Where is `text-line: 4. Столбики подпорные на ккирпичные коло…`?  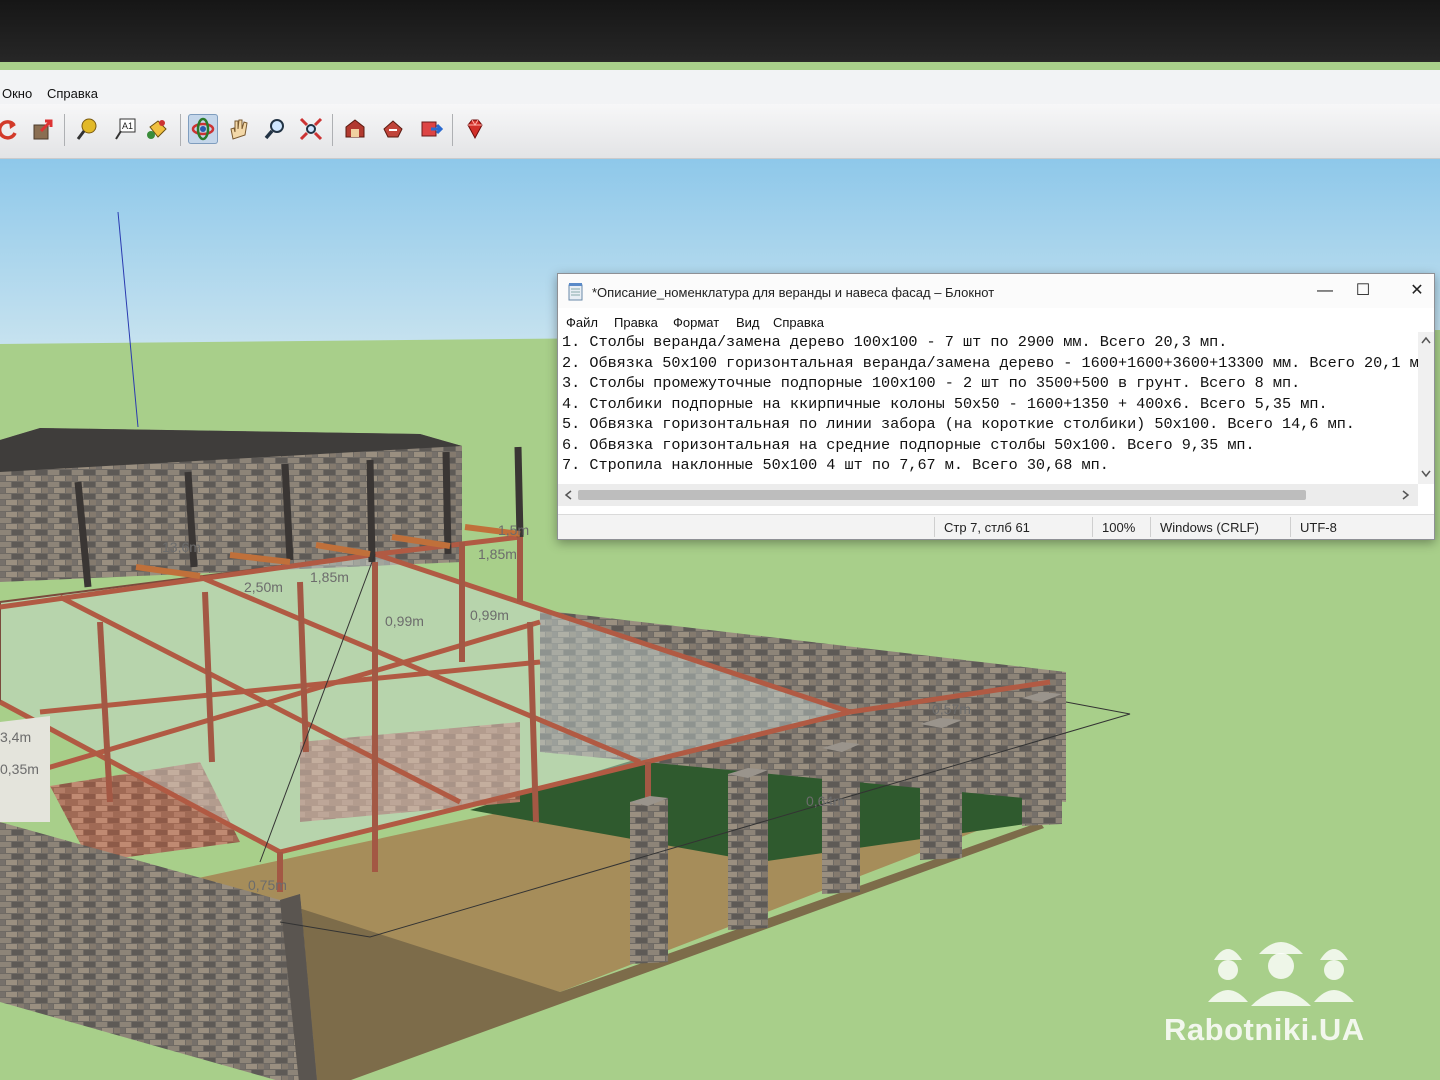 text-line: 4. Столбики подпорные на ккирпичные коло… is located at coordinates (945, 403).